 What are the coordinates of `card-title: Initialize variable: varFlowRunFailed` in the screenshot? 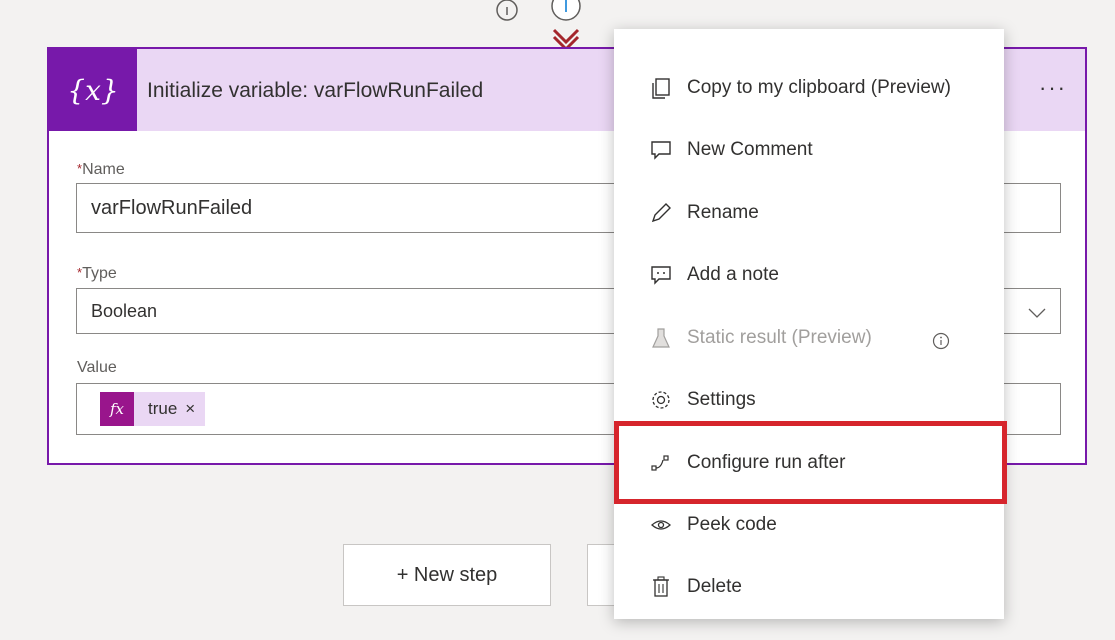 It's located at (315, 90).